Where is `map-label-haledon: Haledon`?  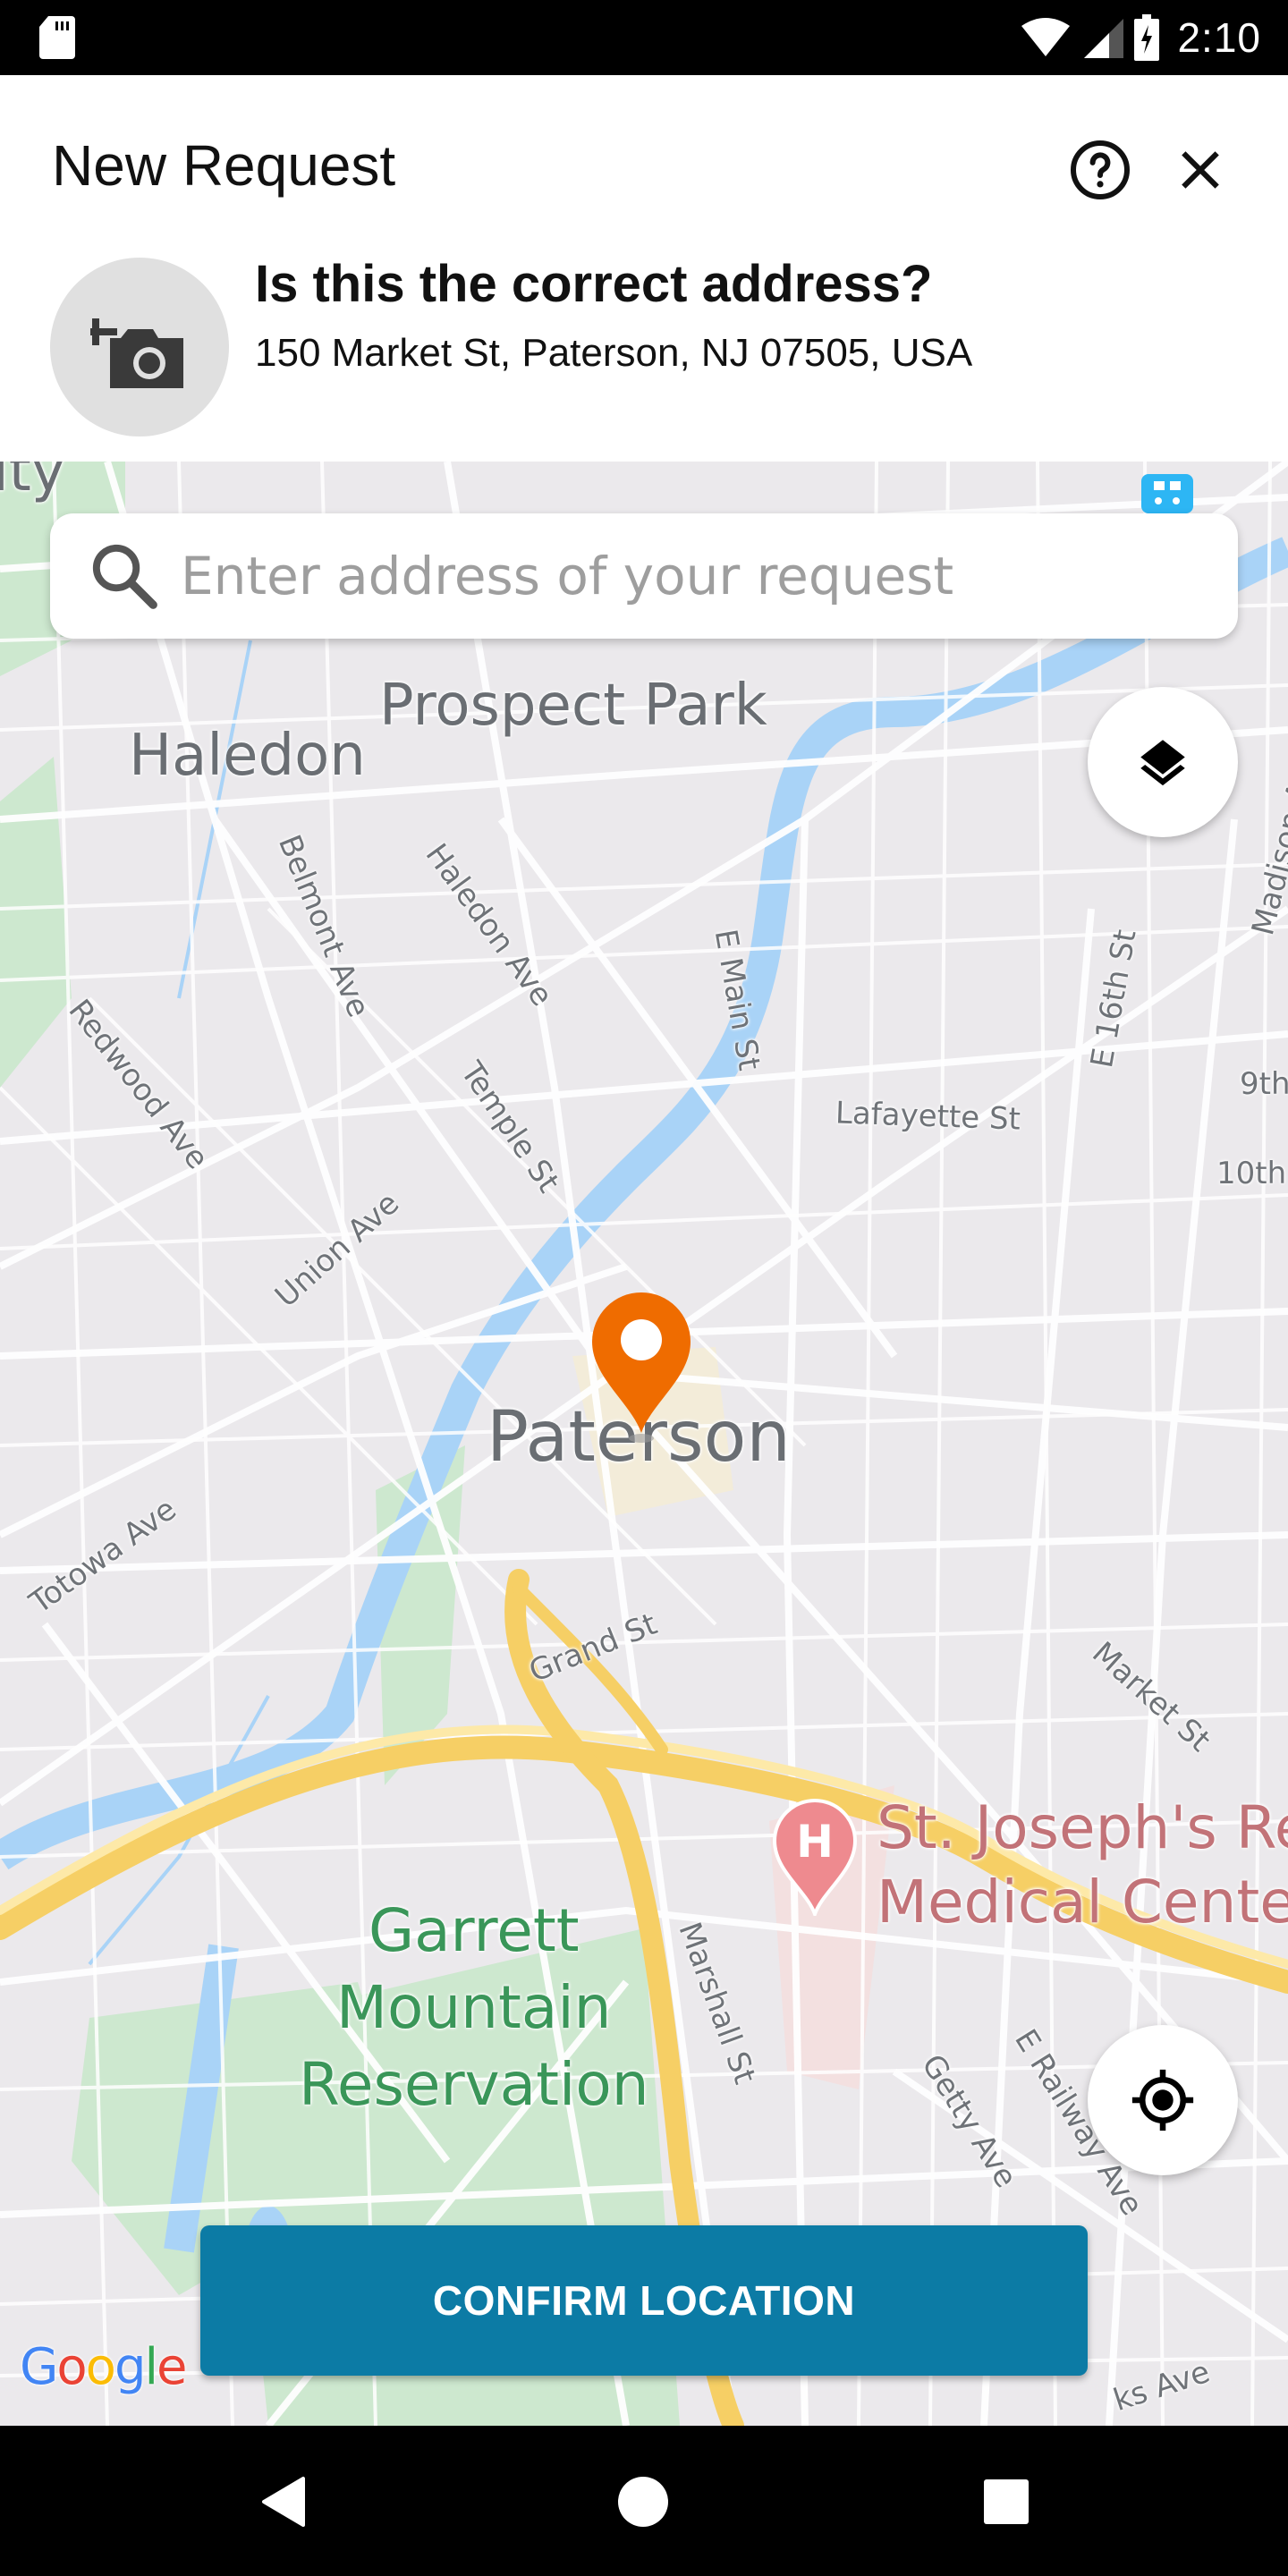 map-label-haledon: Haledon is located at coordinates (247, 756).